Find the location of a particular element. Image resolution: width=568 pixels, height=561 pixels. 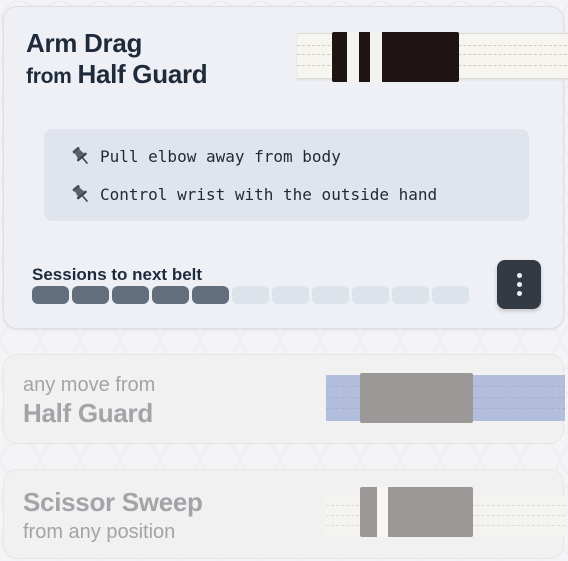

sessions-progress-bar is located at coordinates (250, 295).